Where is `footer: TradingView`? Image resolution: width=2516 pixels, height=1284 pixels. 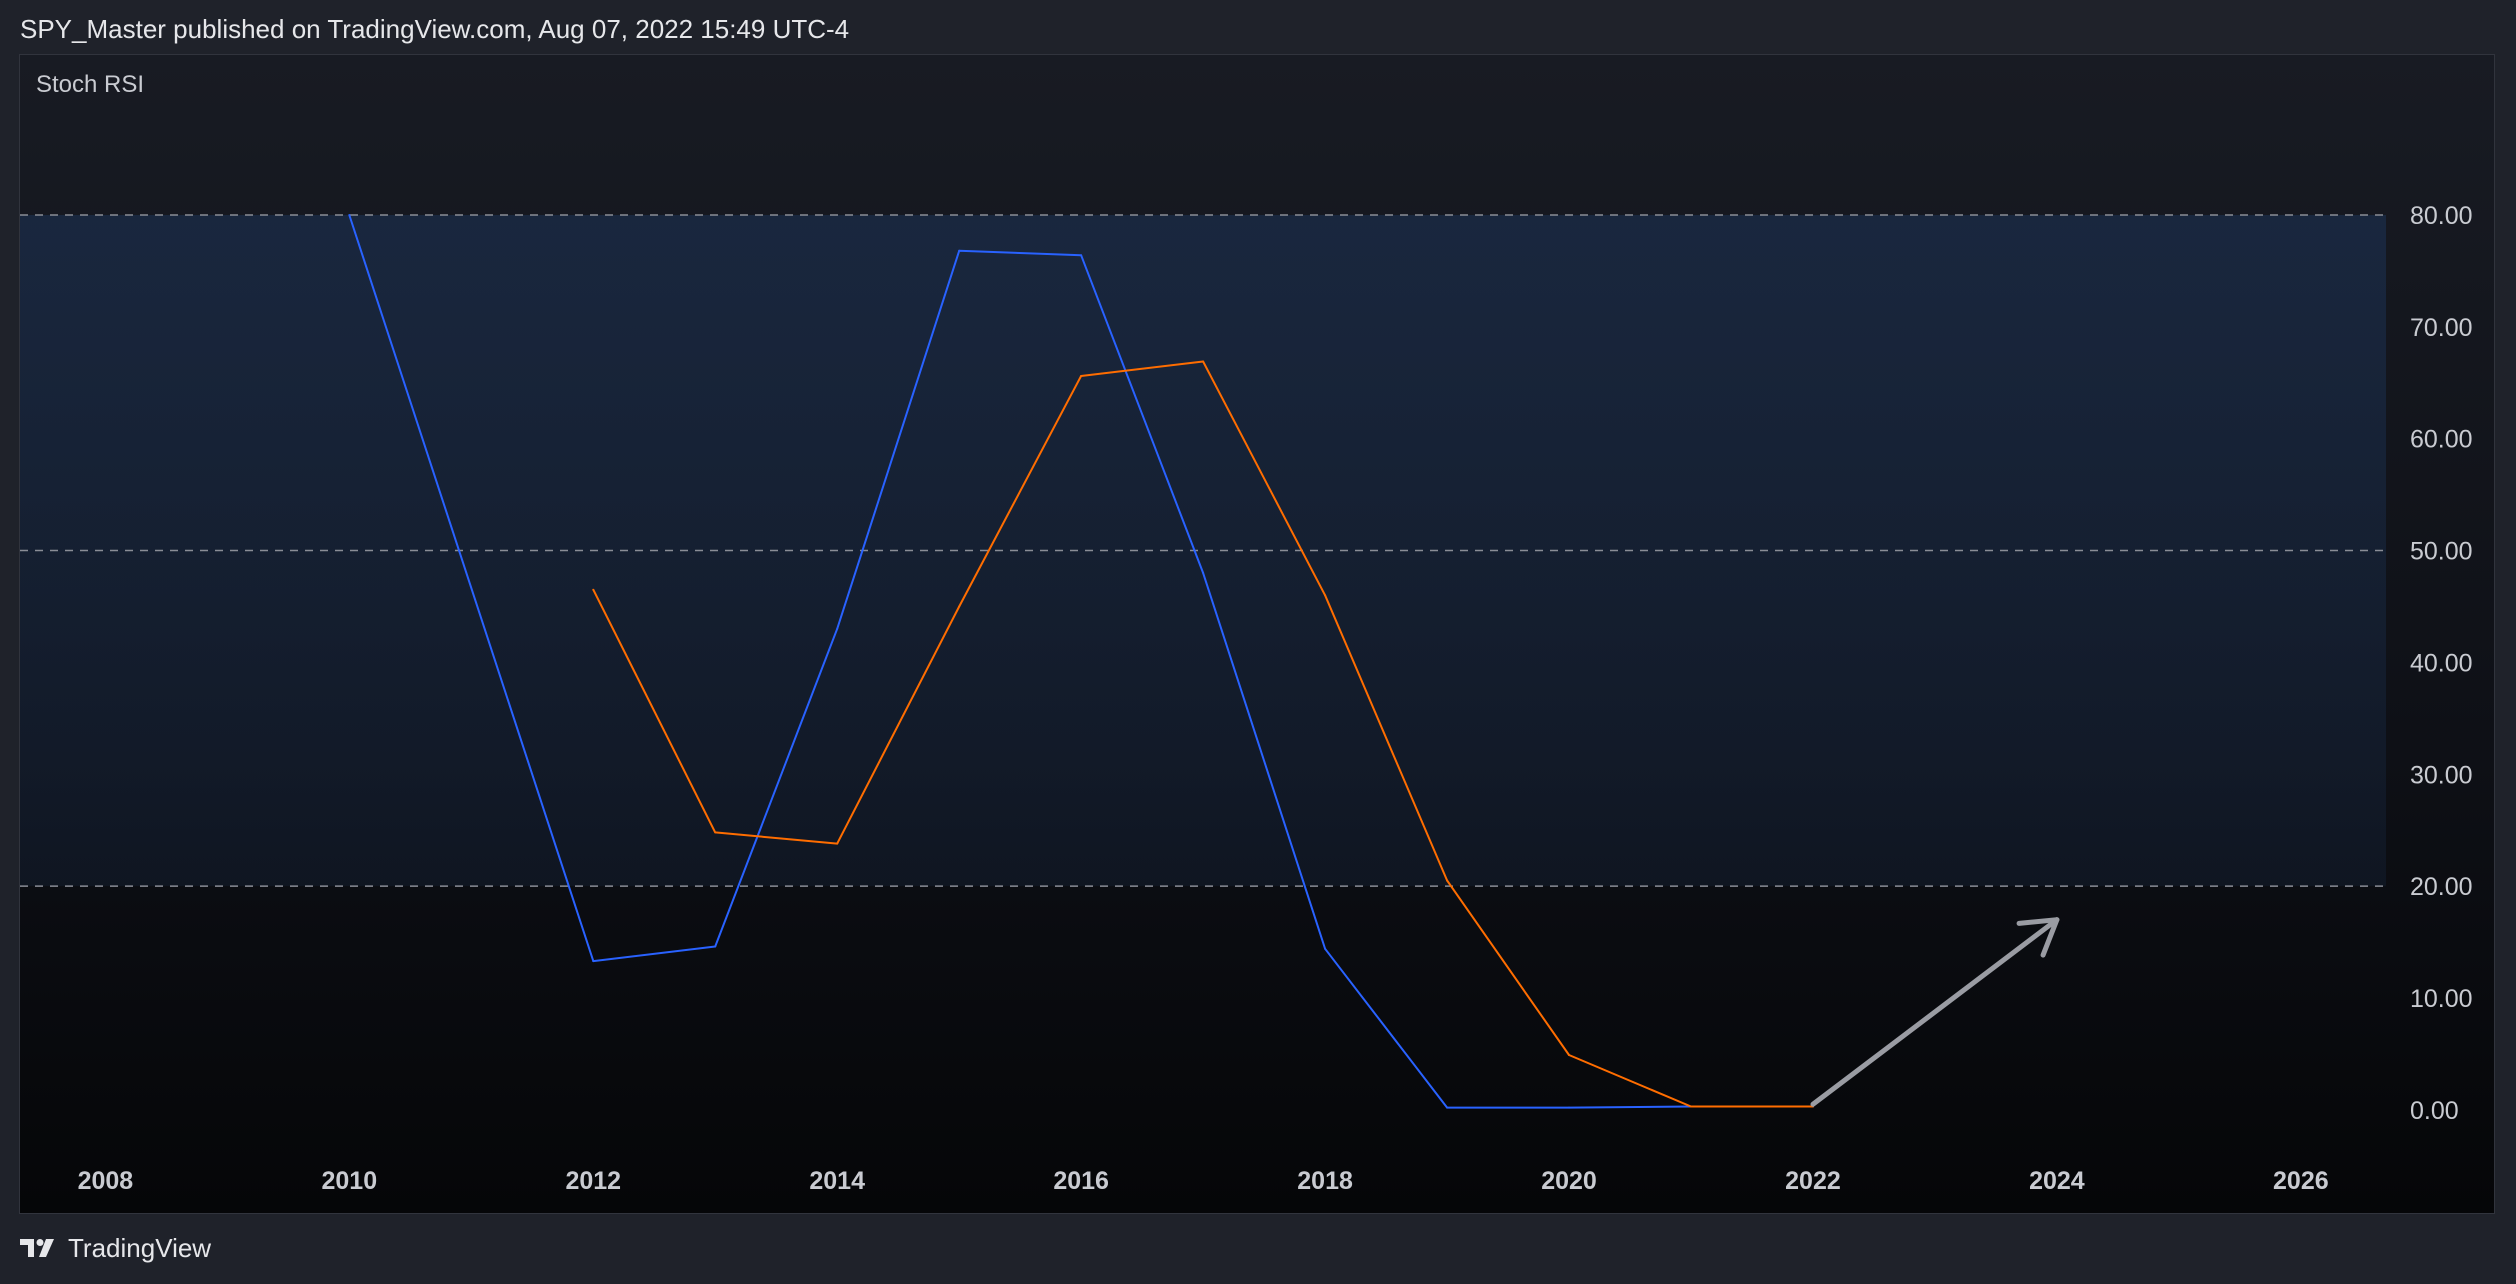 footer: TradingView is located at coordinates (115, 1248).